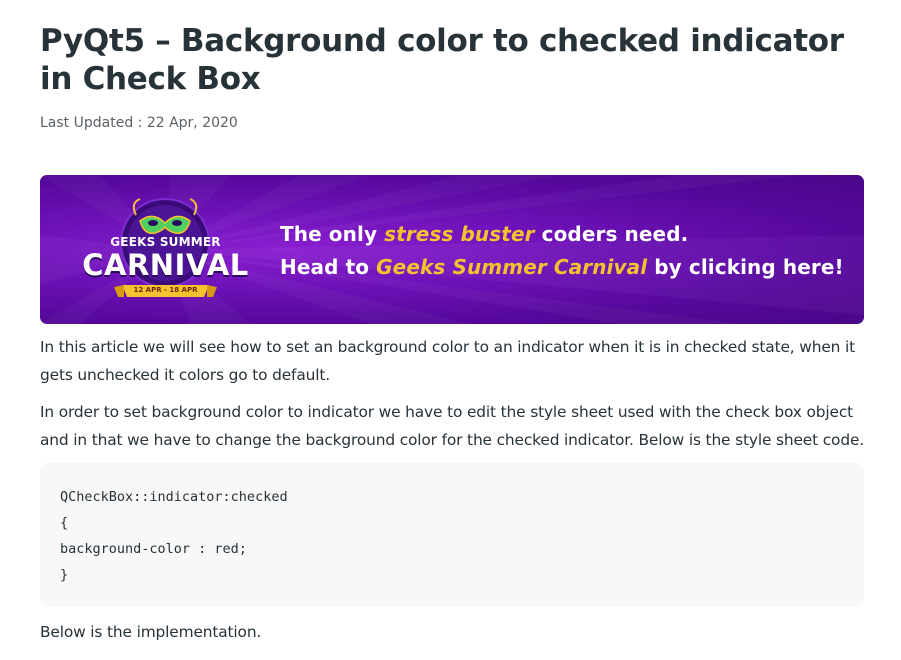 Image resolution: width=901 pixels, height=660 pixels. What do you see at coordinates (153, 549) in the screenshot?
I see `code-line: background-color : red;` at bounding box center [153, 549].